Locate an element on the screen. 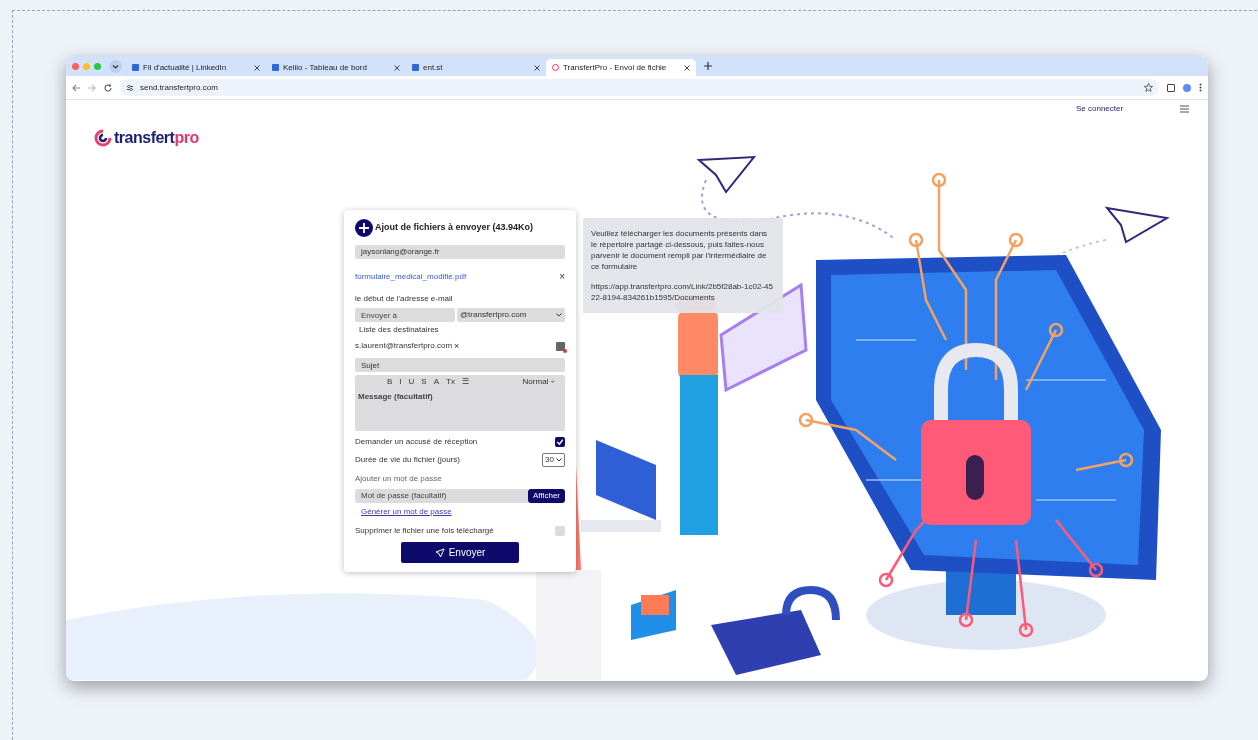 The width and height of the screenshot is (1258, 740). option-label: Demander un accusé de réception is located at coordinates (416, 442).